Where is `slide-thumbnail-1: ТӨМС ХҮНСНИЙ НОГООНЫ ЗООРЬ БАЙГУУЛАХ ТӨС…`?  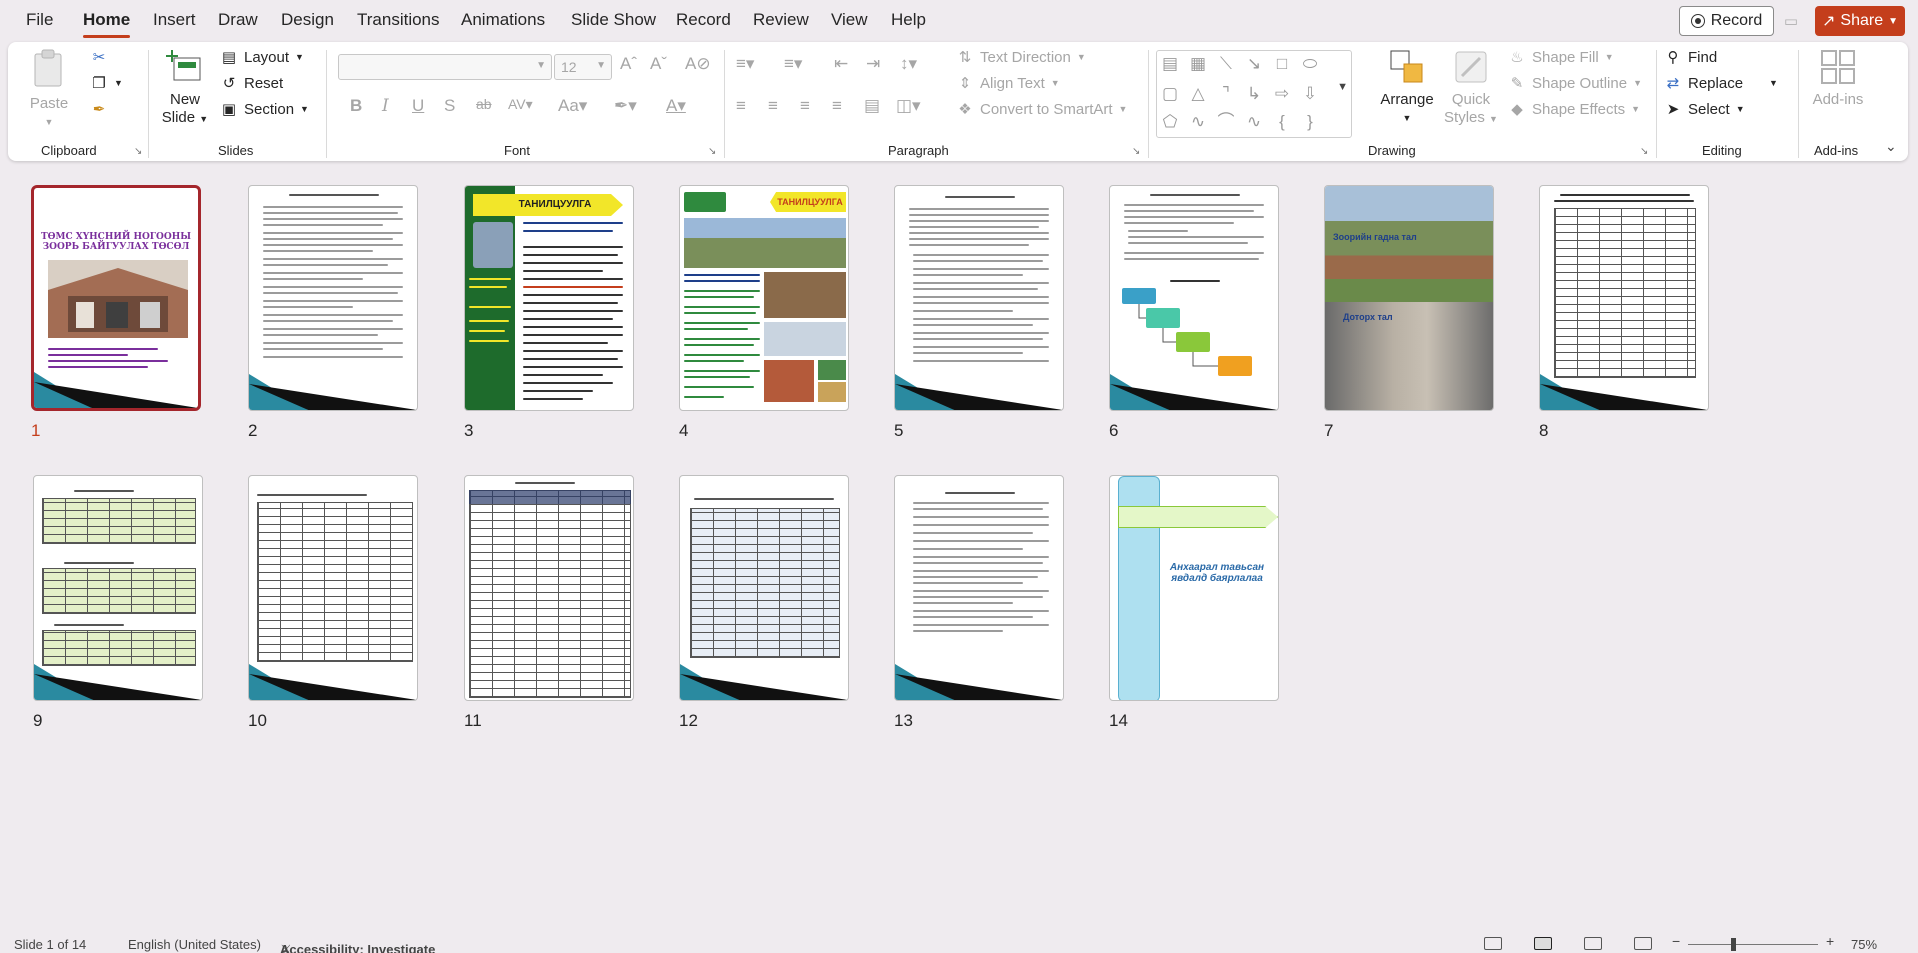 slide-thumbnail-1: ТӨМС ХҮНСНИЙ НОГООНЫ ЗООРЬ БАЙГУУЛАХ ТӨС… is located at coordinates (116, 312).